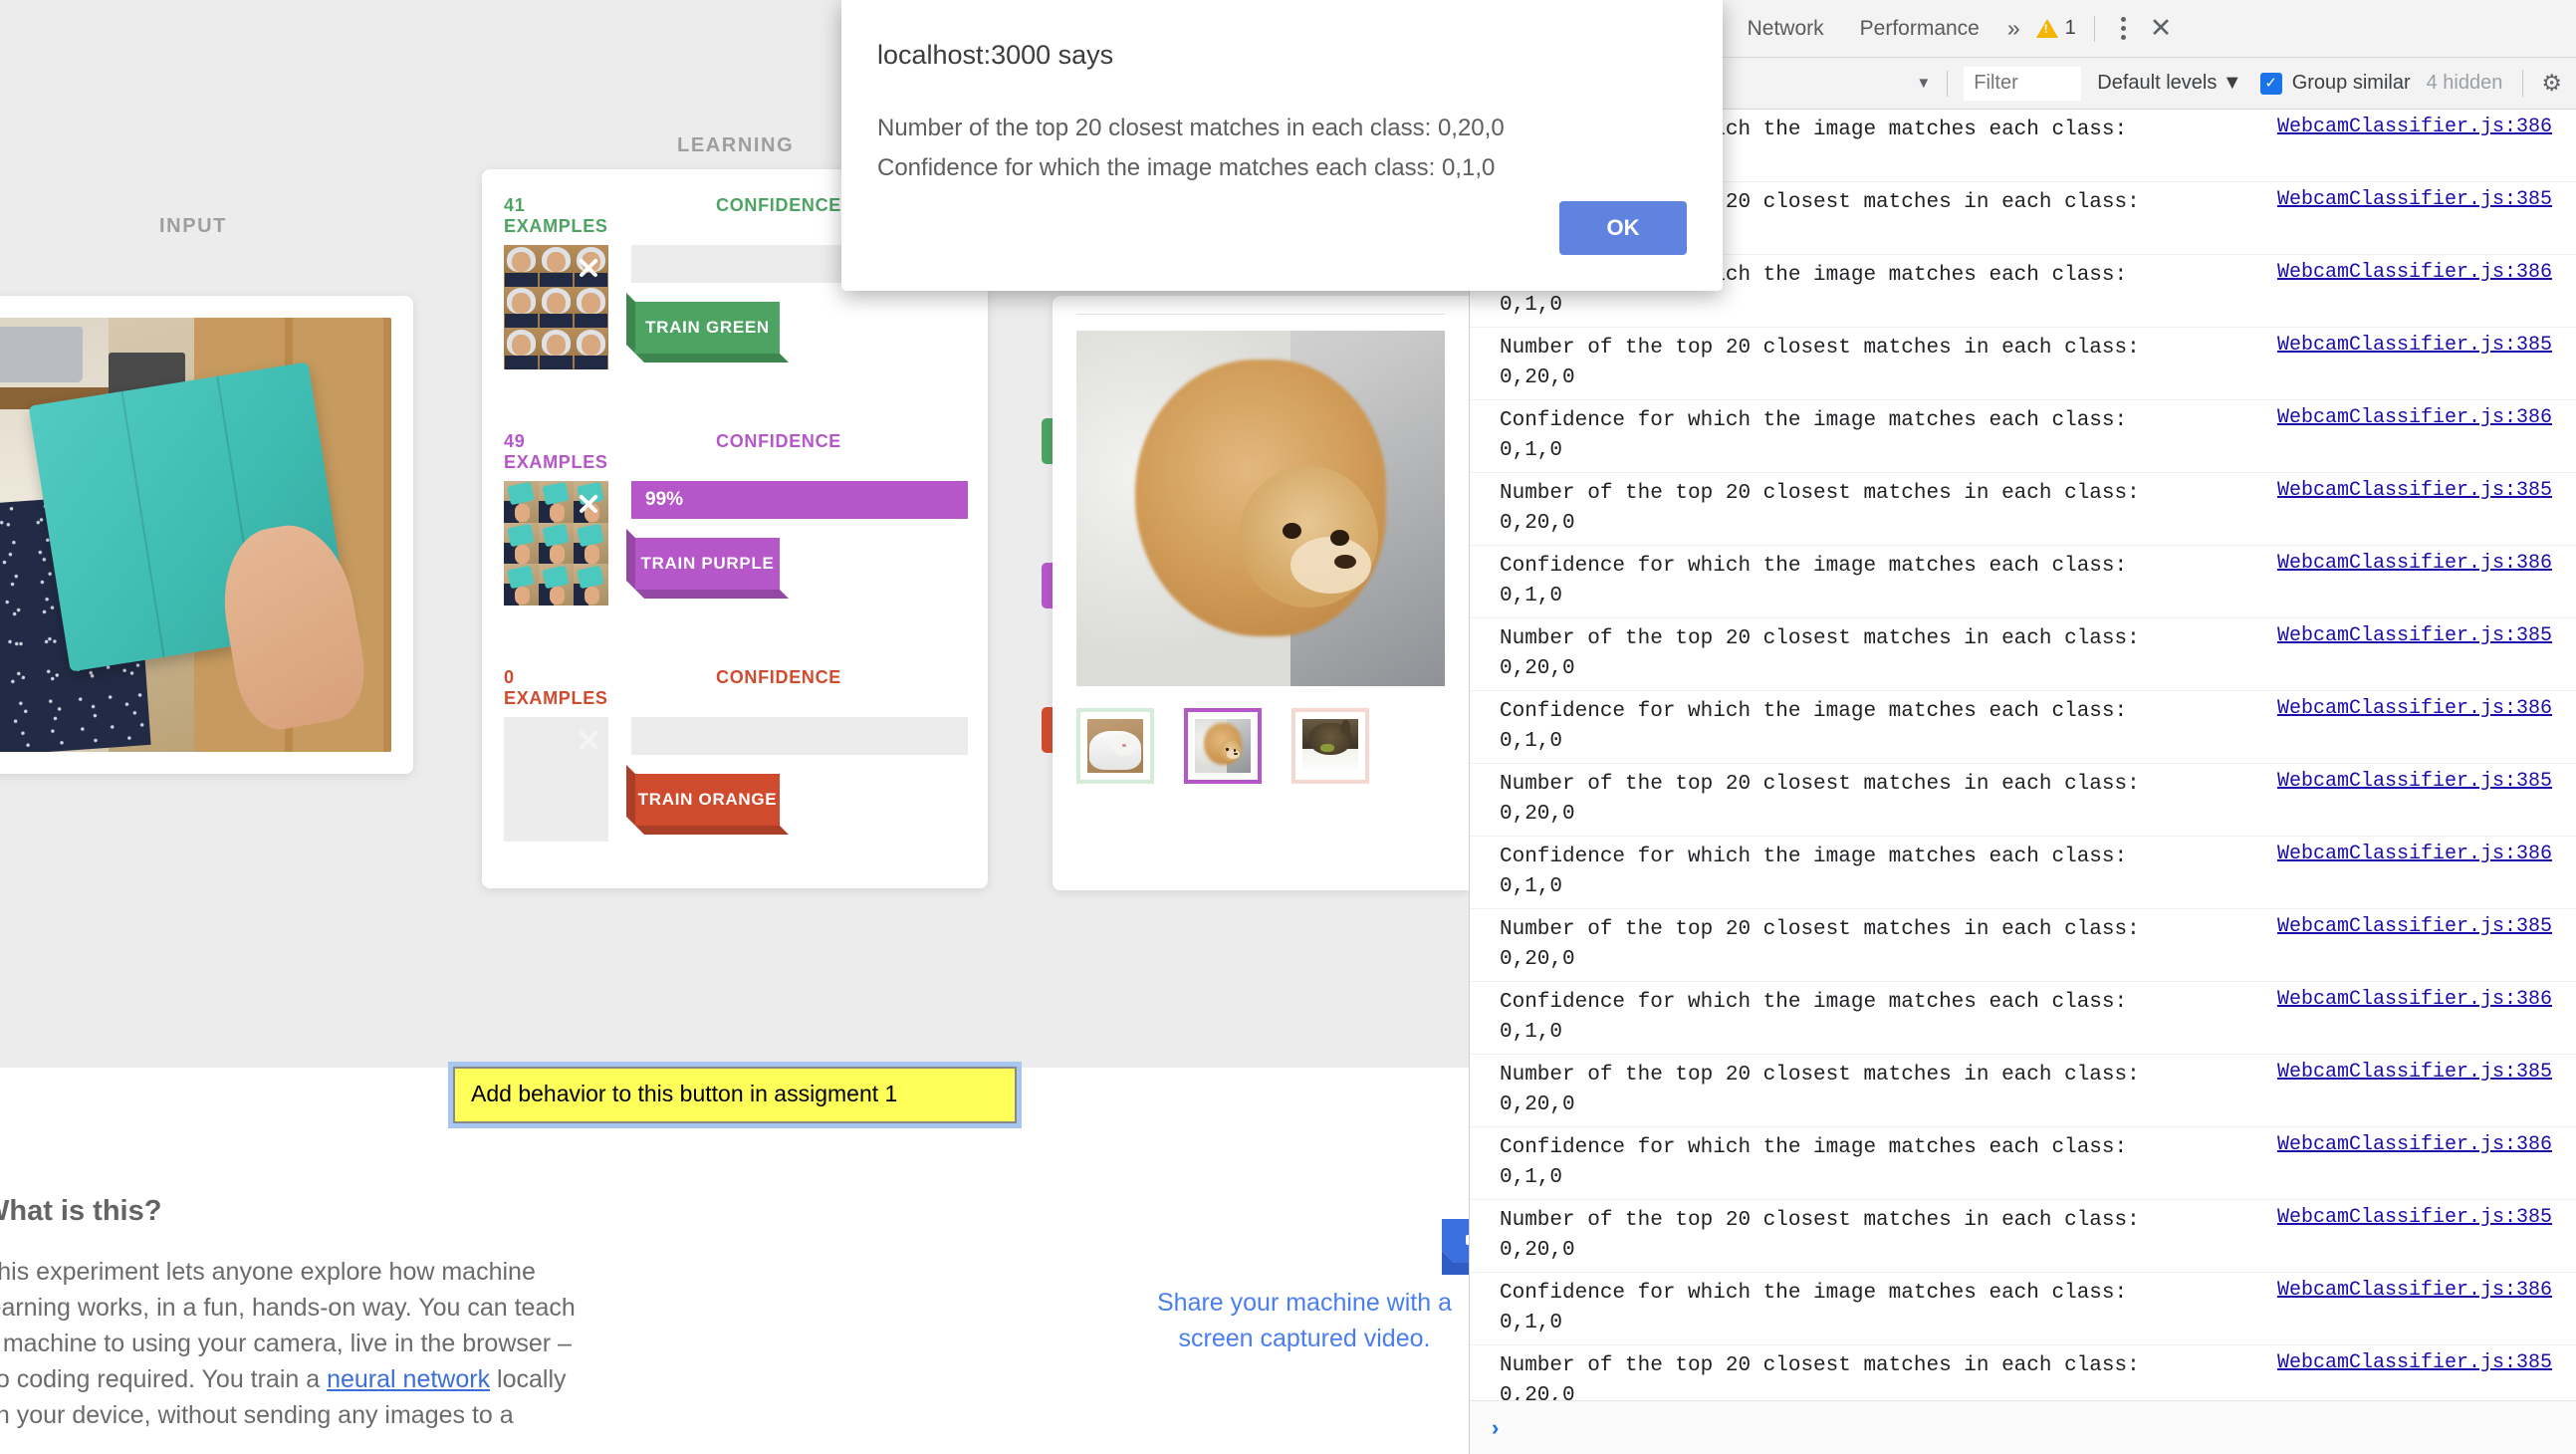 The width and height of the screenshot is (2576, 1454). I want to click on examples-count-purple: 49 EXAMPLES, so click(556, 451).